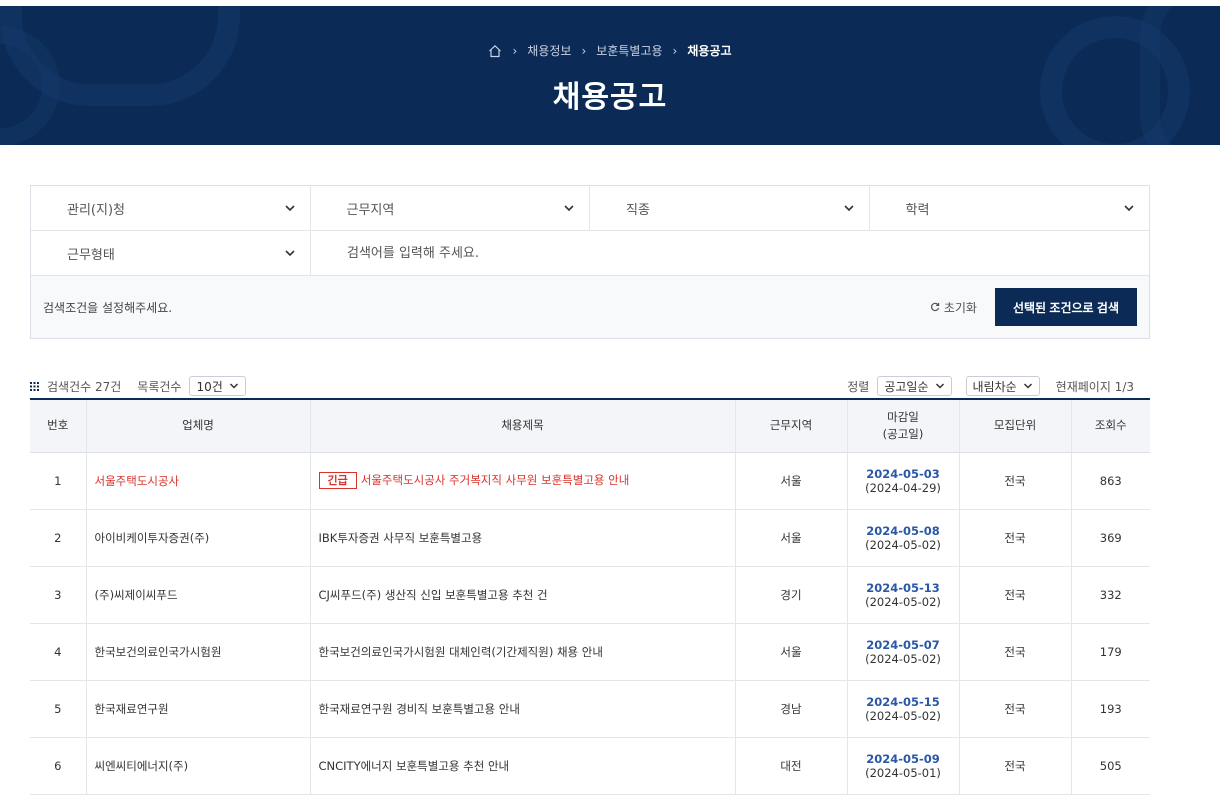 Image resolution: width=1220 pixels, height=808 pixels. I want to click on cell-due: 2024-05-13 (2024-05-02), so click(903, 594).